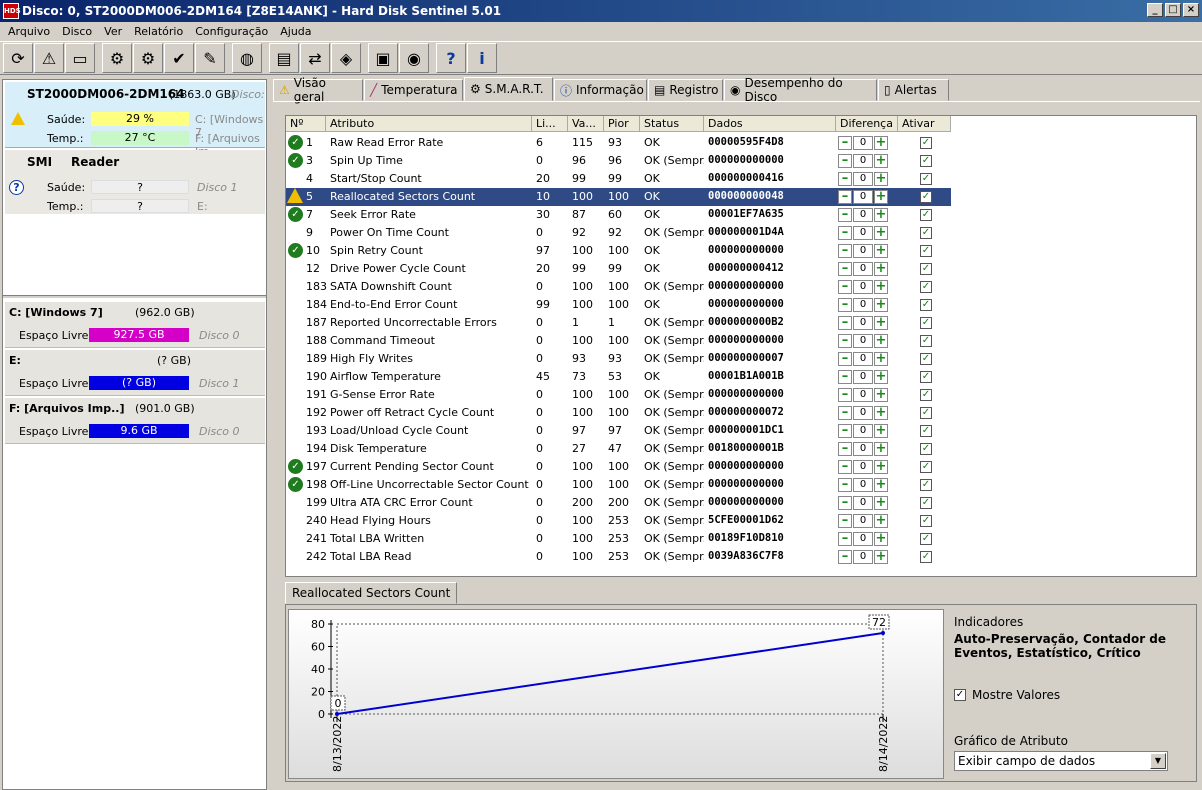  I want to click on report-icon: ▤, so click(284, 58).